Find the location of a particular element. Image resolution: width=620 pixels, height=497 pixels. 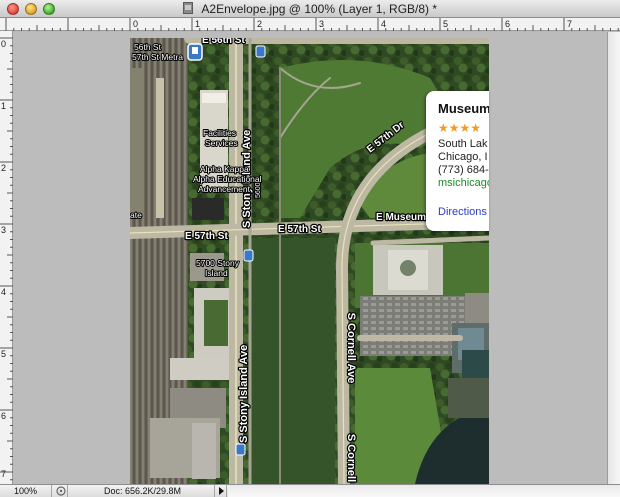

horizontal-ruler-ticks: 0 1 2 3 4 5 6 7 is located at coordinates (312, 24).